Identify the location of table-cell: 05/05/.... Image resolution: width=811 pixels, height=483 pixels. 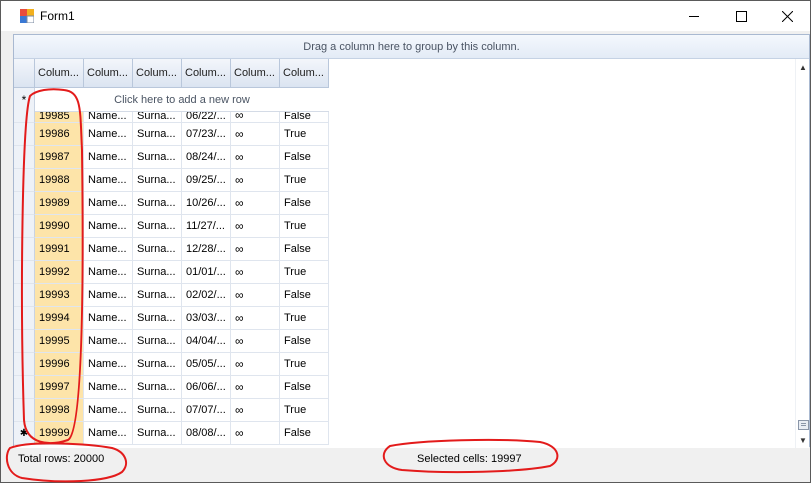
(206, 364).